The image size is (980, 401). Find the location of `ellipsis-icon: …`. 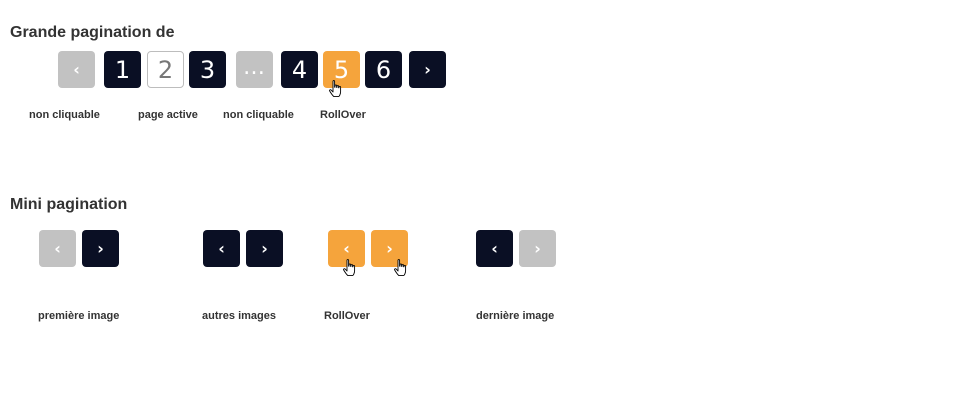

ellipsis-icon: … is located at coordinates (254, 67).